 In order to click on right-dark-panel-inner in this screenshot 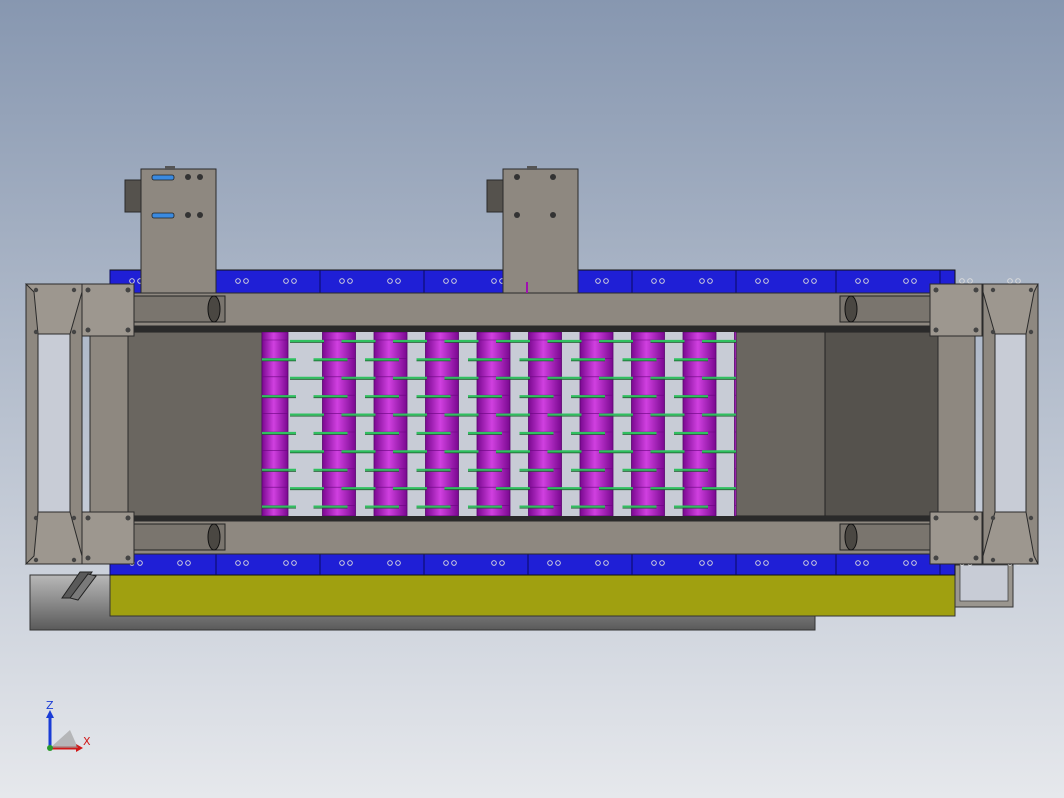, I will do `click(780, 424)`.